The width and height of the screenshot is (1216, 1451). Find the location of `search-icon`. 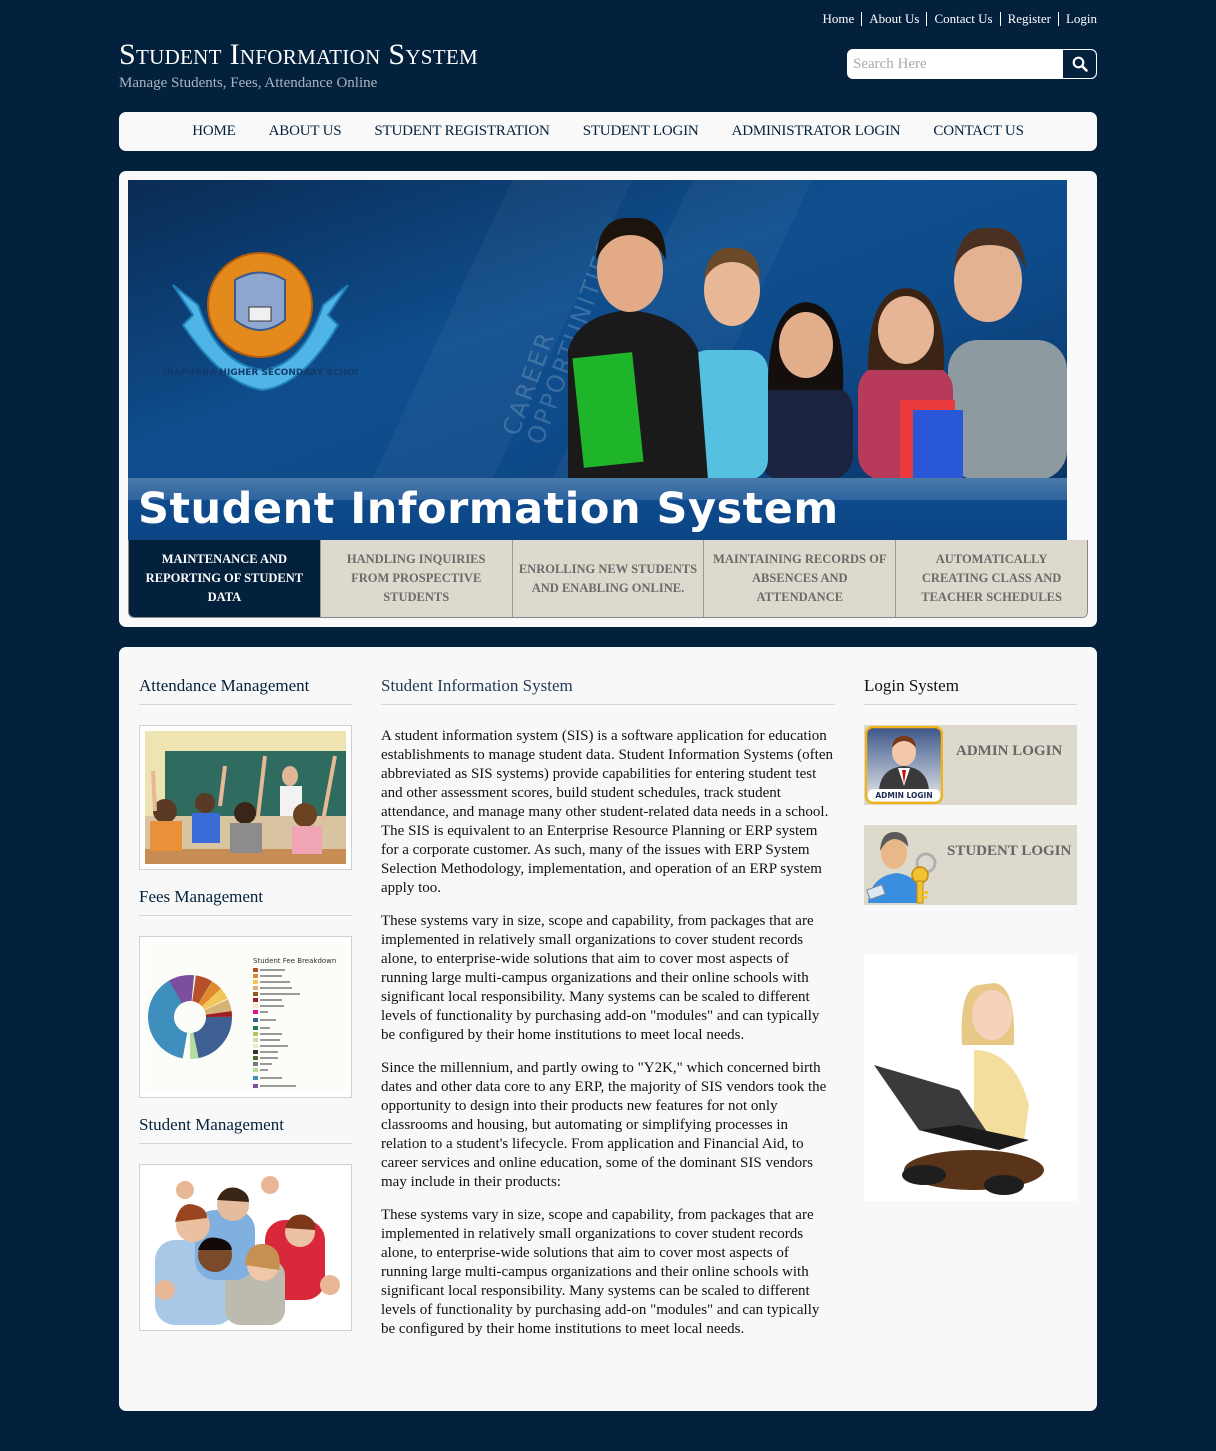

search-icon is located at coordinates (1080, 64).